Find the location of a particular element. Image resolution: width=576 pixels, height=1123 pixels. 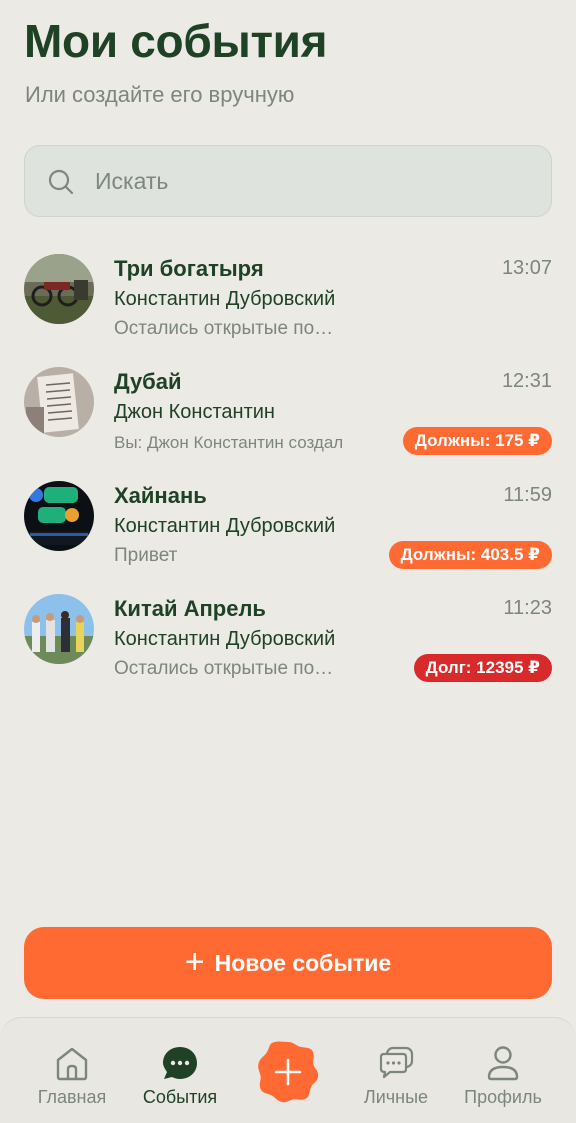

user-icon is located at coordinates (503, 1063).